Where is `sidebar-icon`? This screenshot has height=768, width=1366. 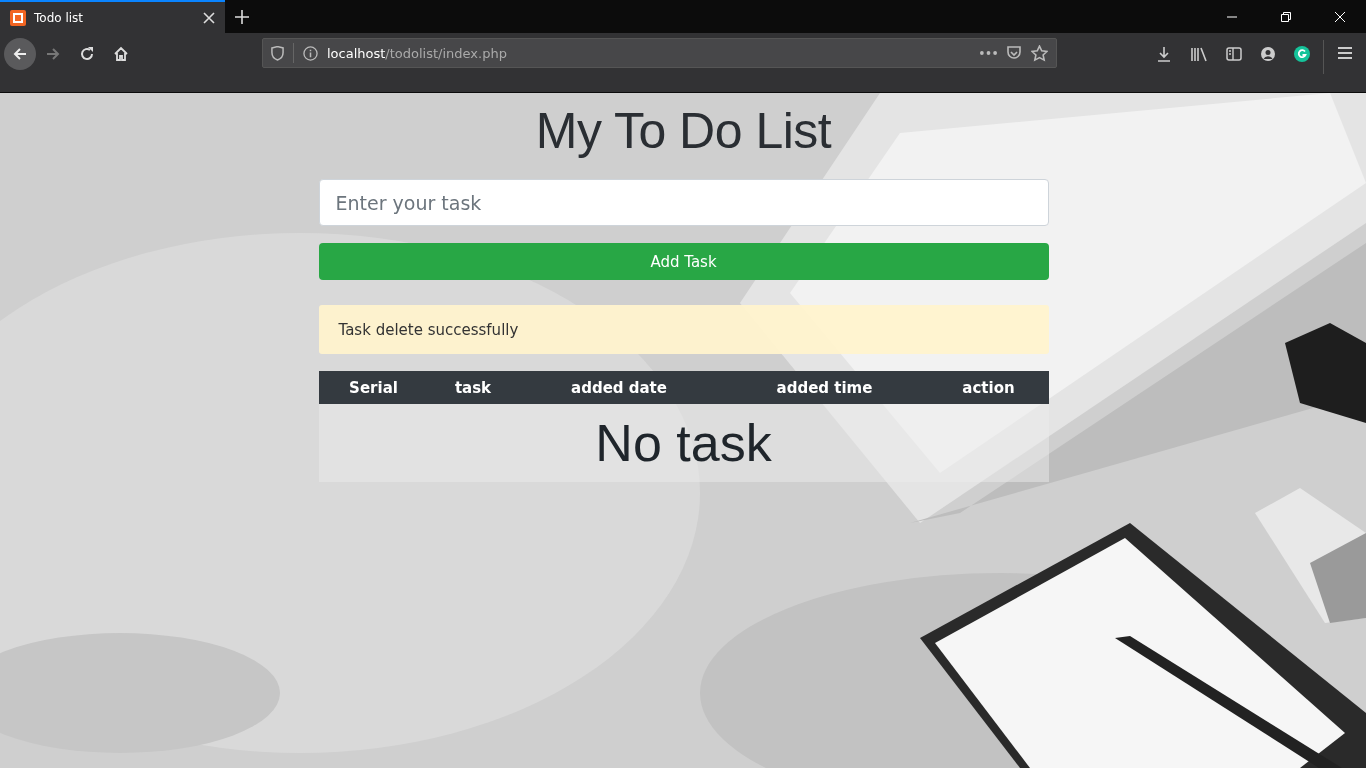 sidebar-icon is located at coordinates (1234, 54).